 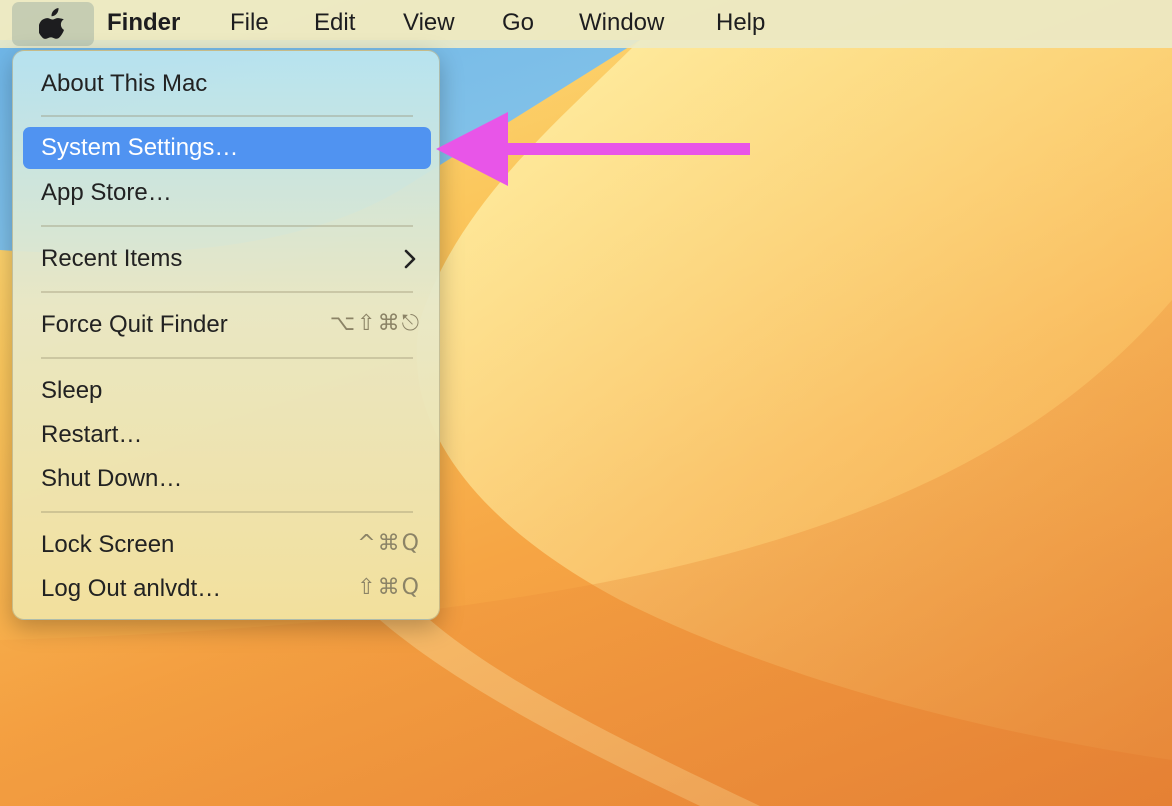 What do you see at coordinates (621, 23) in the screenshot?
I see `menu-window: Window` at bounding box center [621, 23].